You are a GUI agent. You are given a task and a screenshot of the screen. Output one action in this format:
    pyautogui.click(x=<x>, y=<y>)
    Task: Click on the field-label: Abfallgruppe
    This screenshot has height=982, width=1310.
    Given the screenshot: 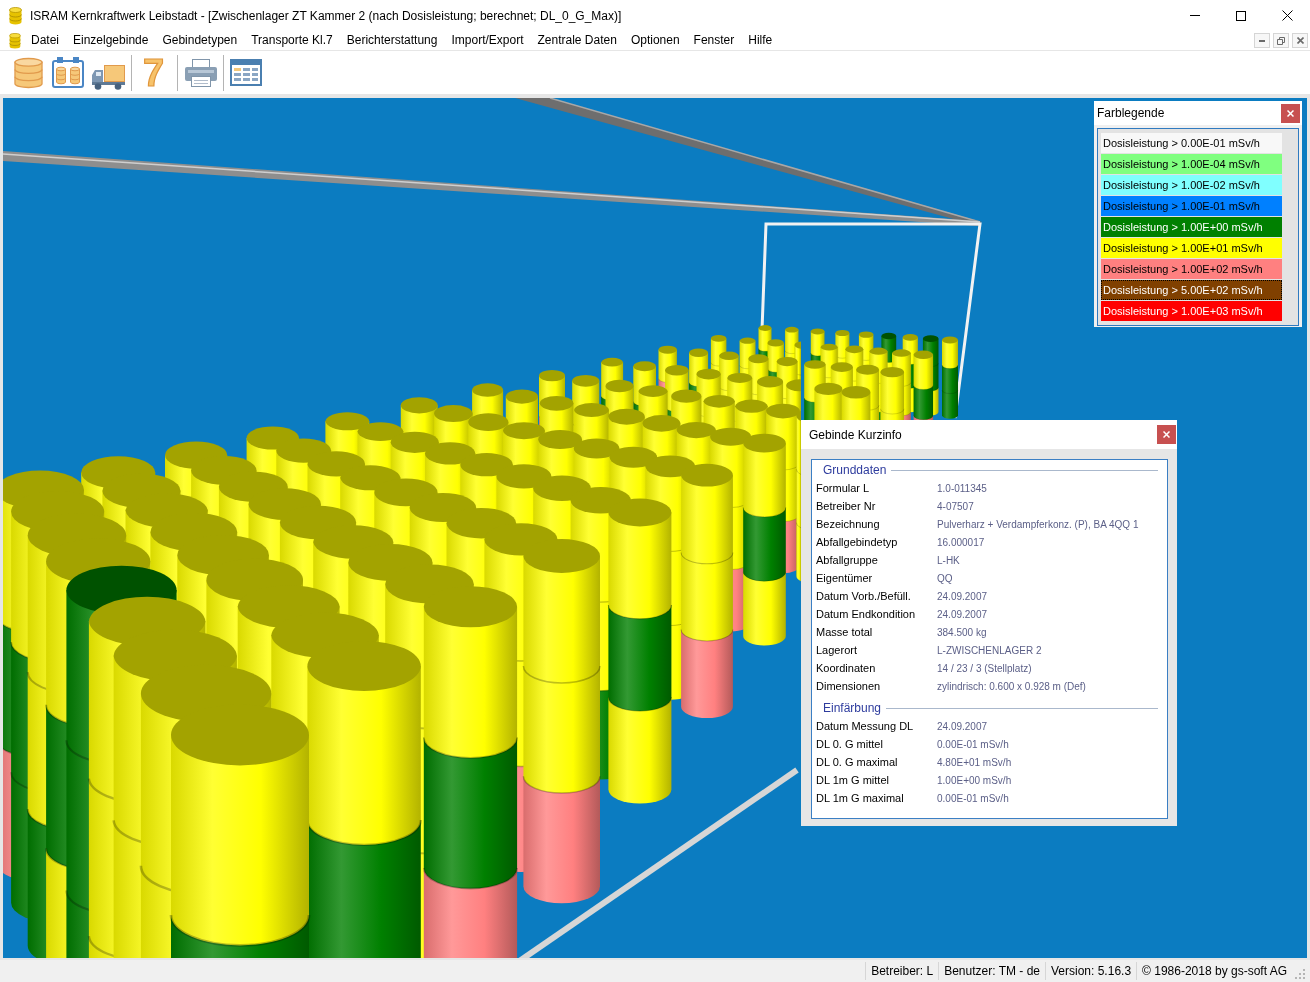 What is the action you would take?
    pyautogui.click(x=847, y=560)
    